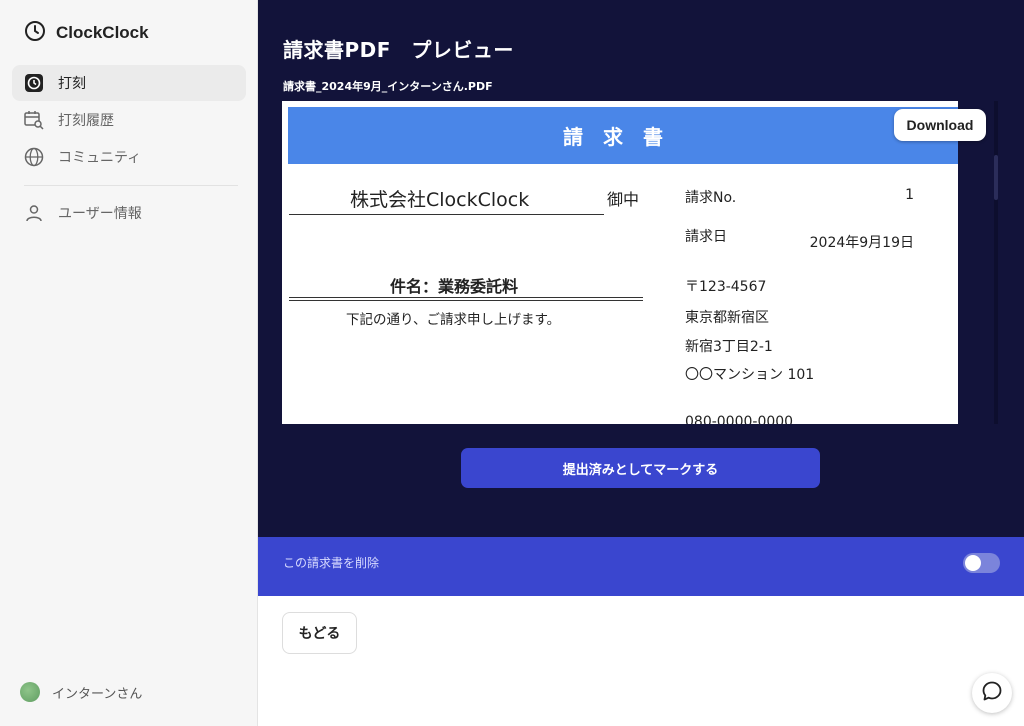  What do you see at coordinates (726, 287) in the screenshot?
I see `invoice-postal: 〒123-4567` at bounding box center [726, 287].